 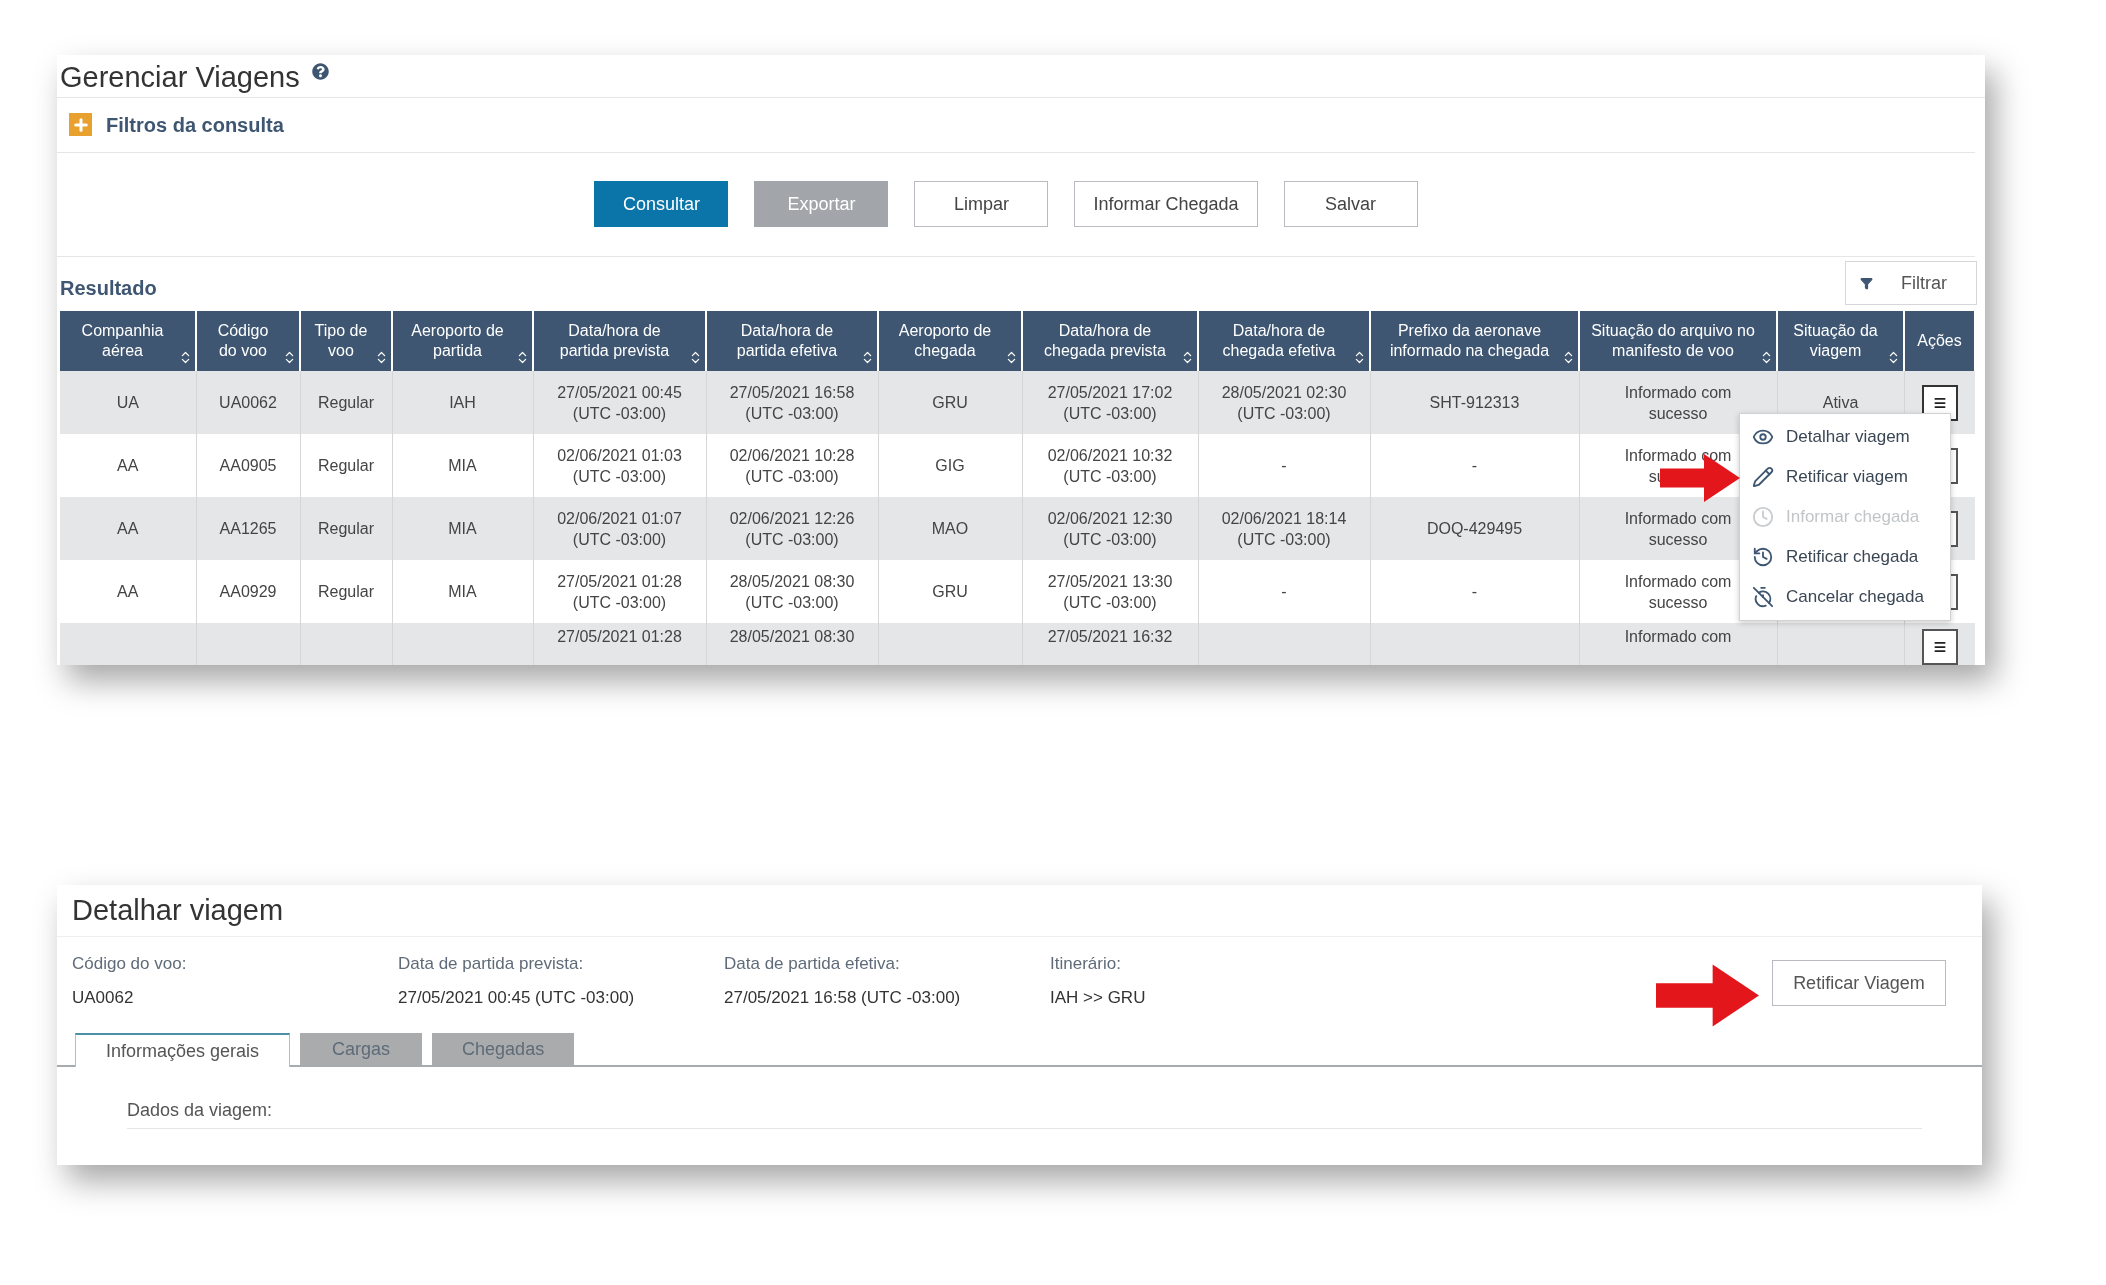 I want to click on table-cell: GIG, so click(x=950, y=465).